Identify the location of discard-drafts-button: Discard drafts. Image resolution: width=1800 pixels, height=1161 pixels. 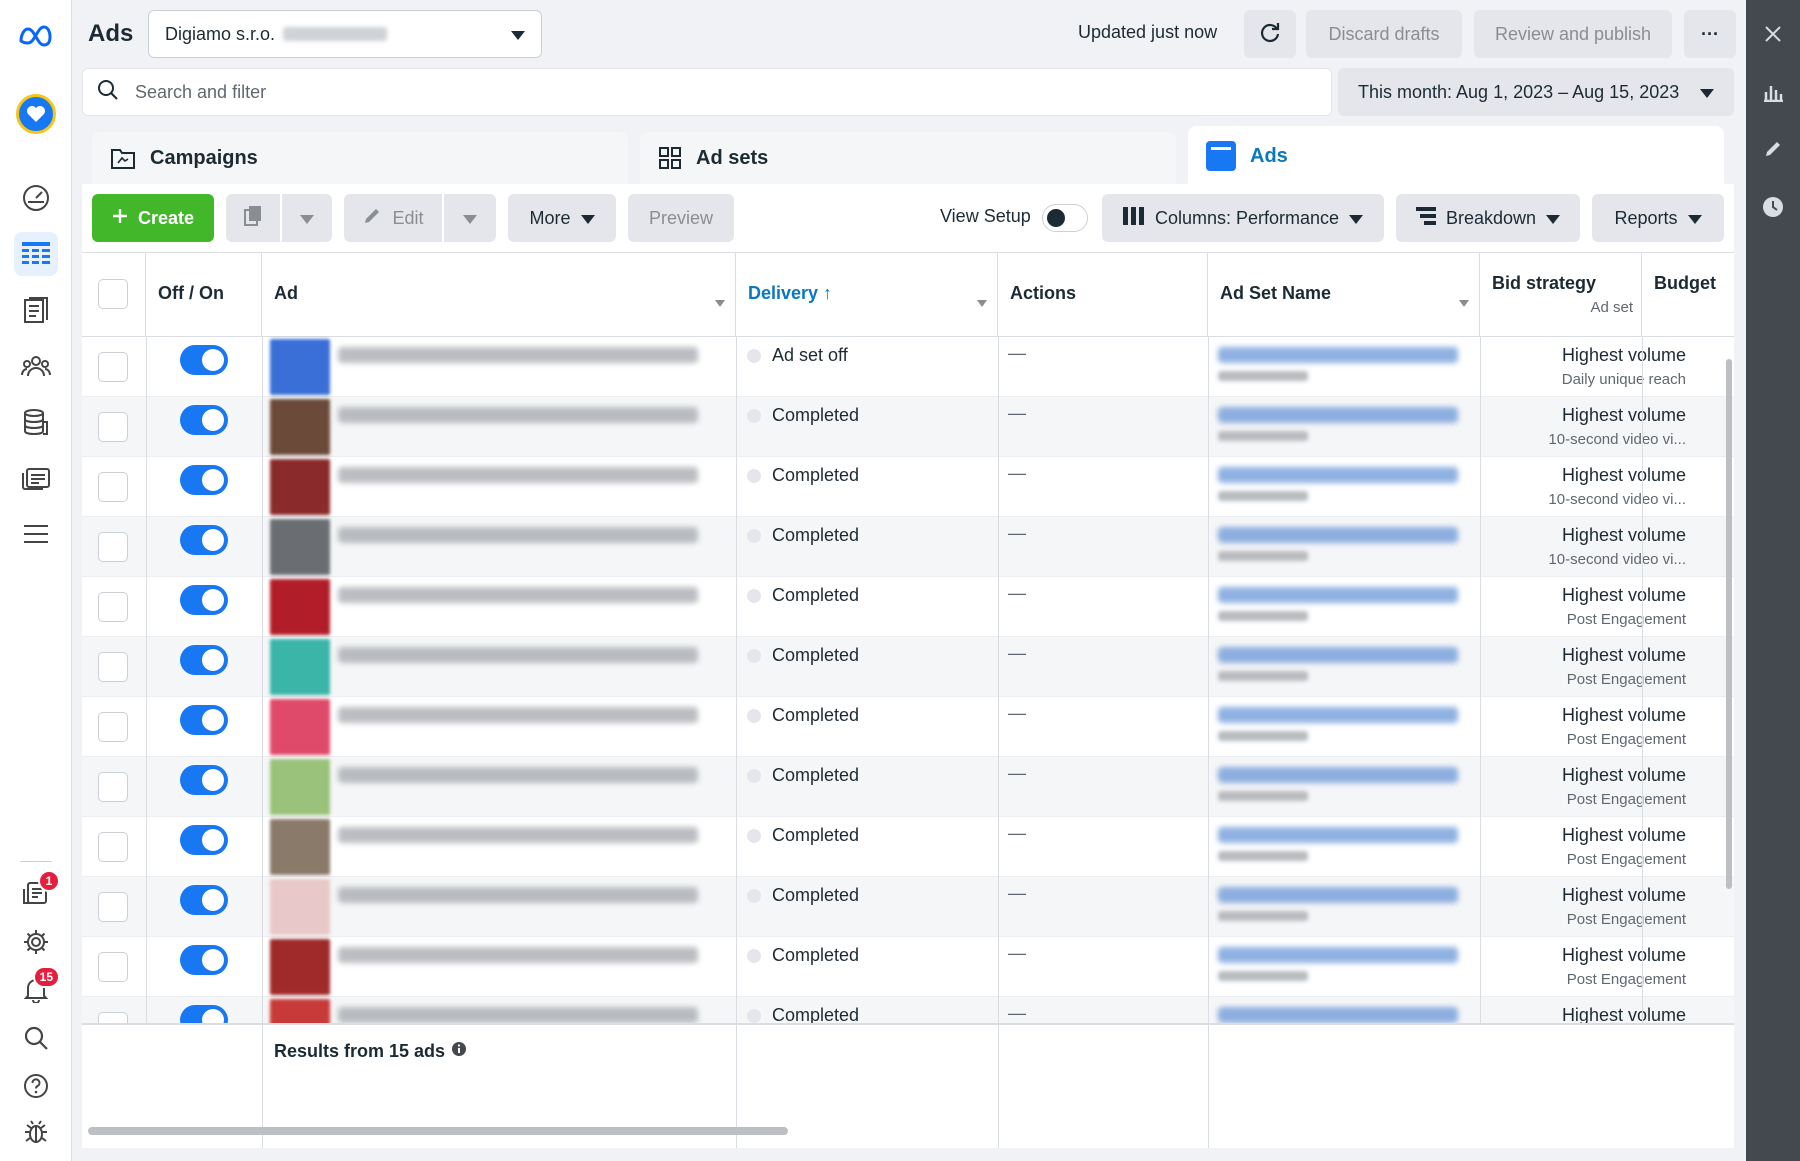
(1384, 34).